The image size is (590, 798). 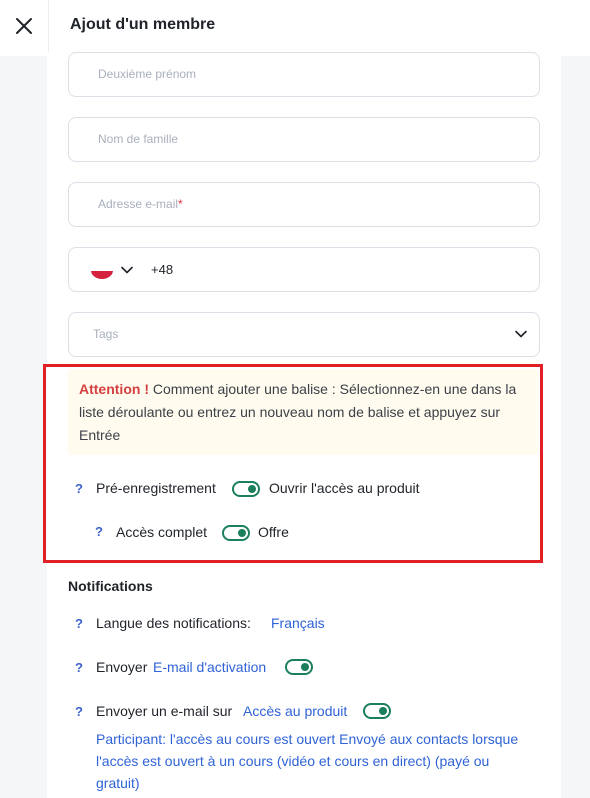 I want to click on send-email-on-label: Envoyer un e-mail sur, so click(x=164, y=711).